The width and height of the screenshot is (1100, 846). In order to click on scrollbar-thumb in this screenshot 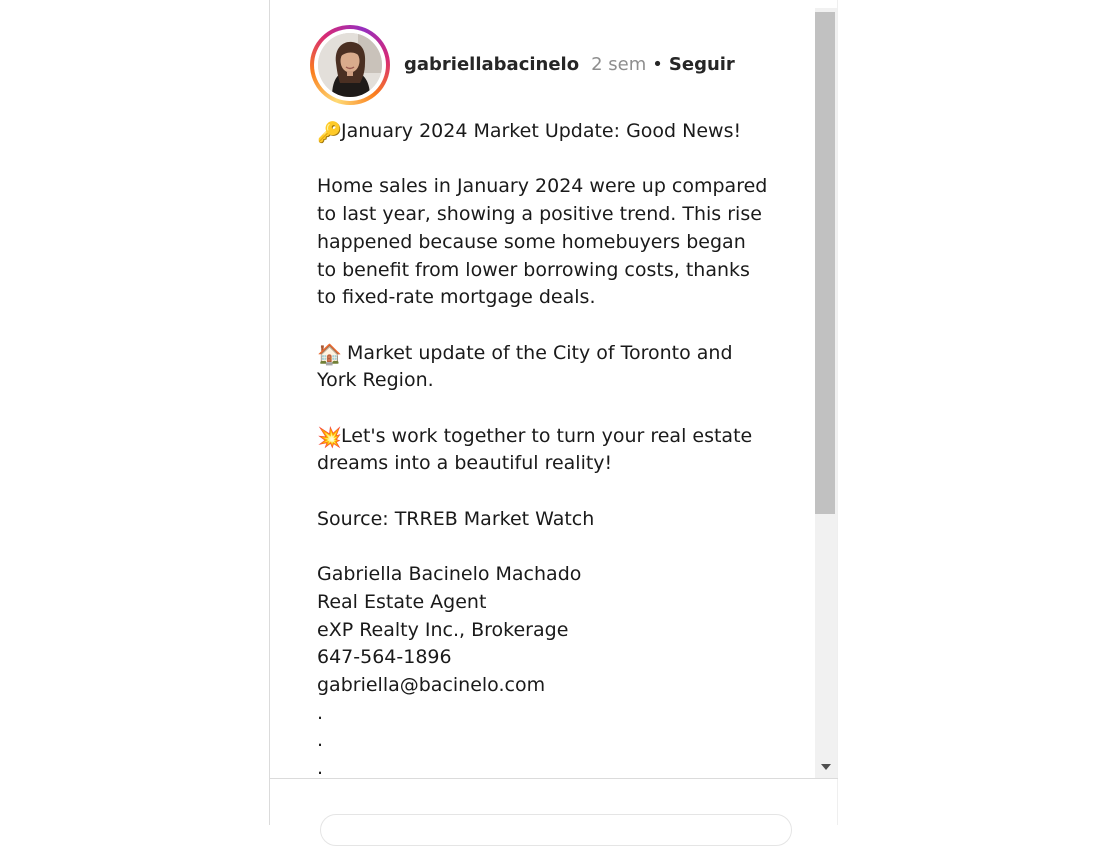, I will do `click(825, 263)`.